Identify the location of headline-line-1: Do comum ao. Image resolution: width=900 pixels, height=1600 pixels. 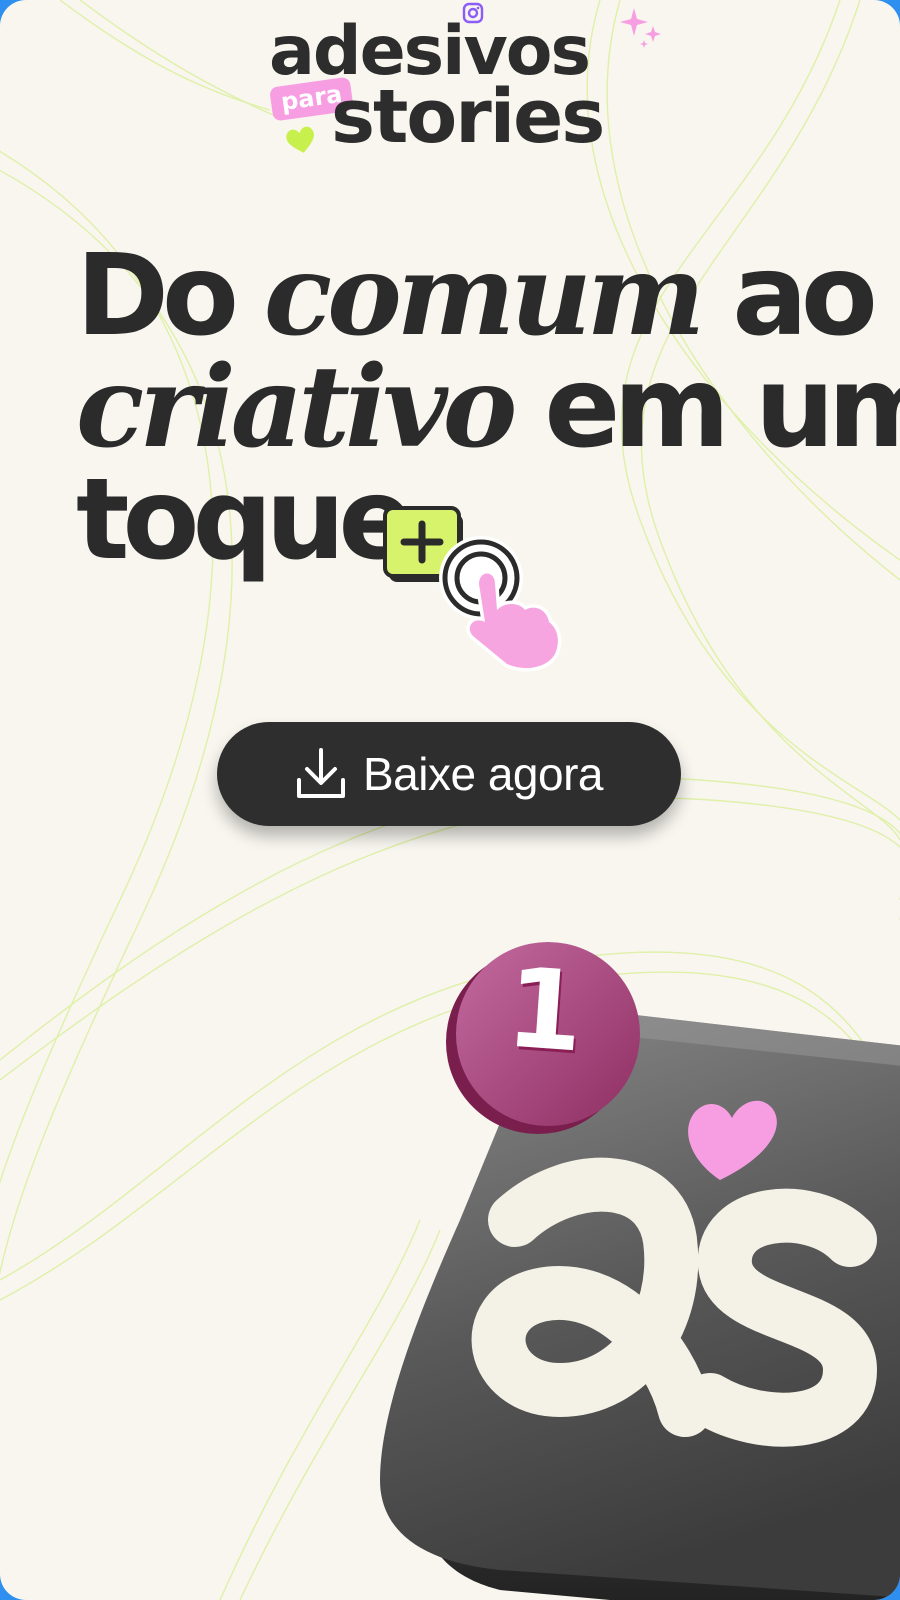
(477, 296).